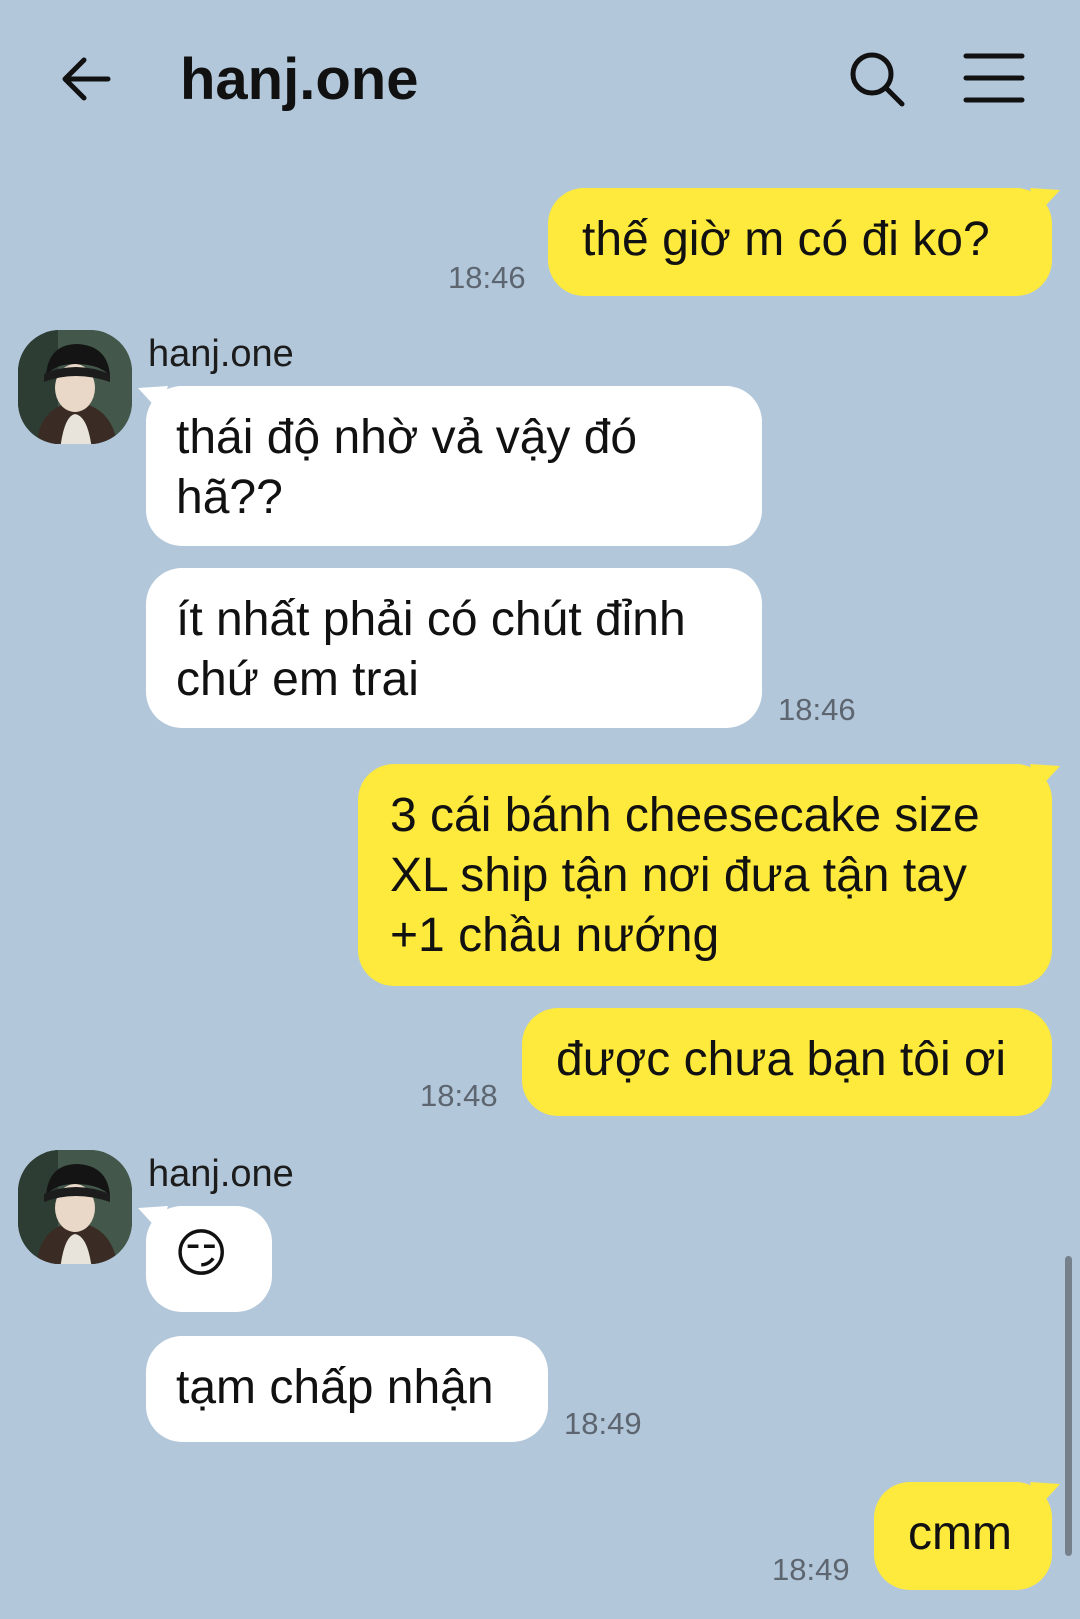  What do you see at coordinates (555, 935) in the screenshot?
I see `message-text-line: +1 chầu nướng` at bounding box center [555, 935].